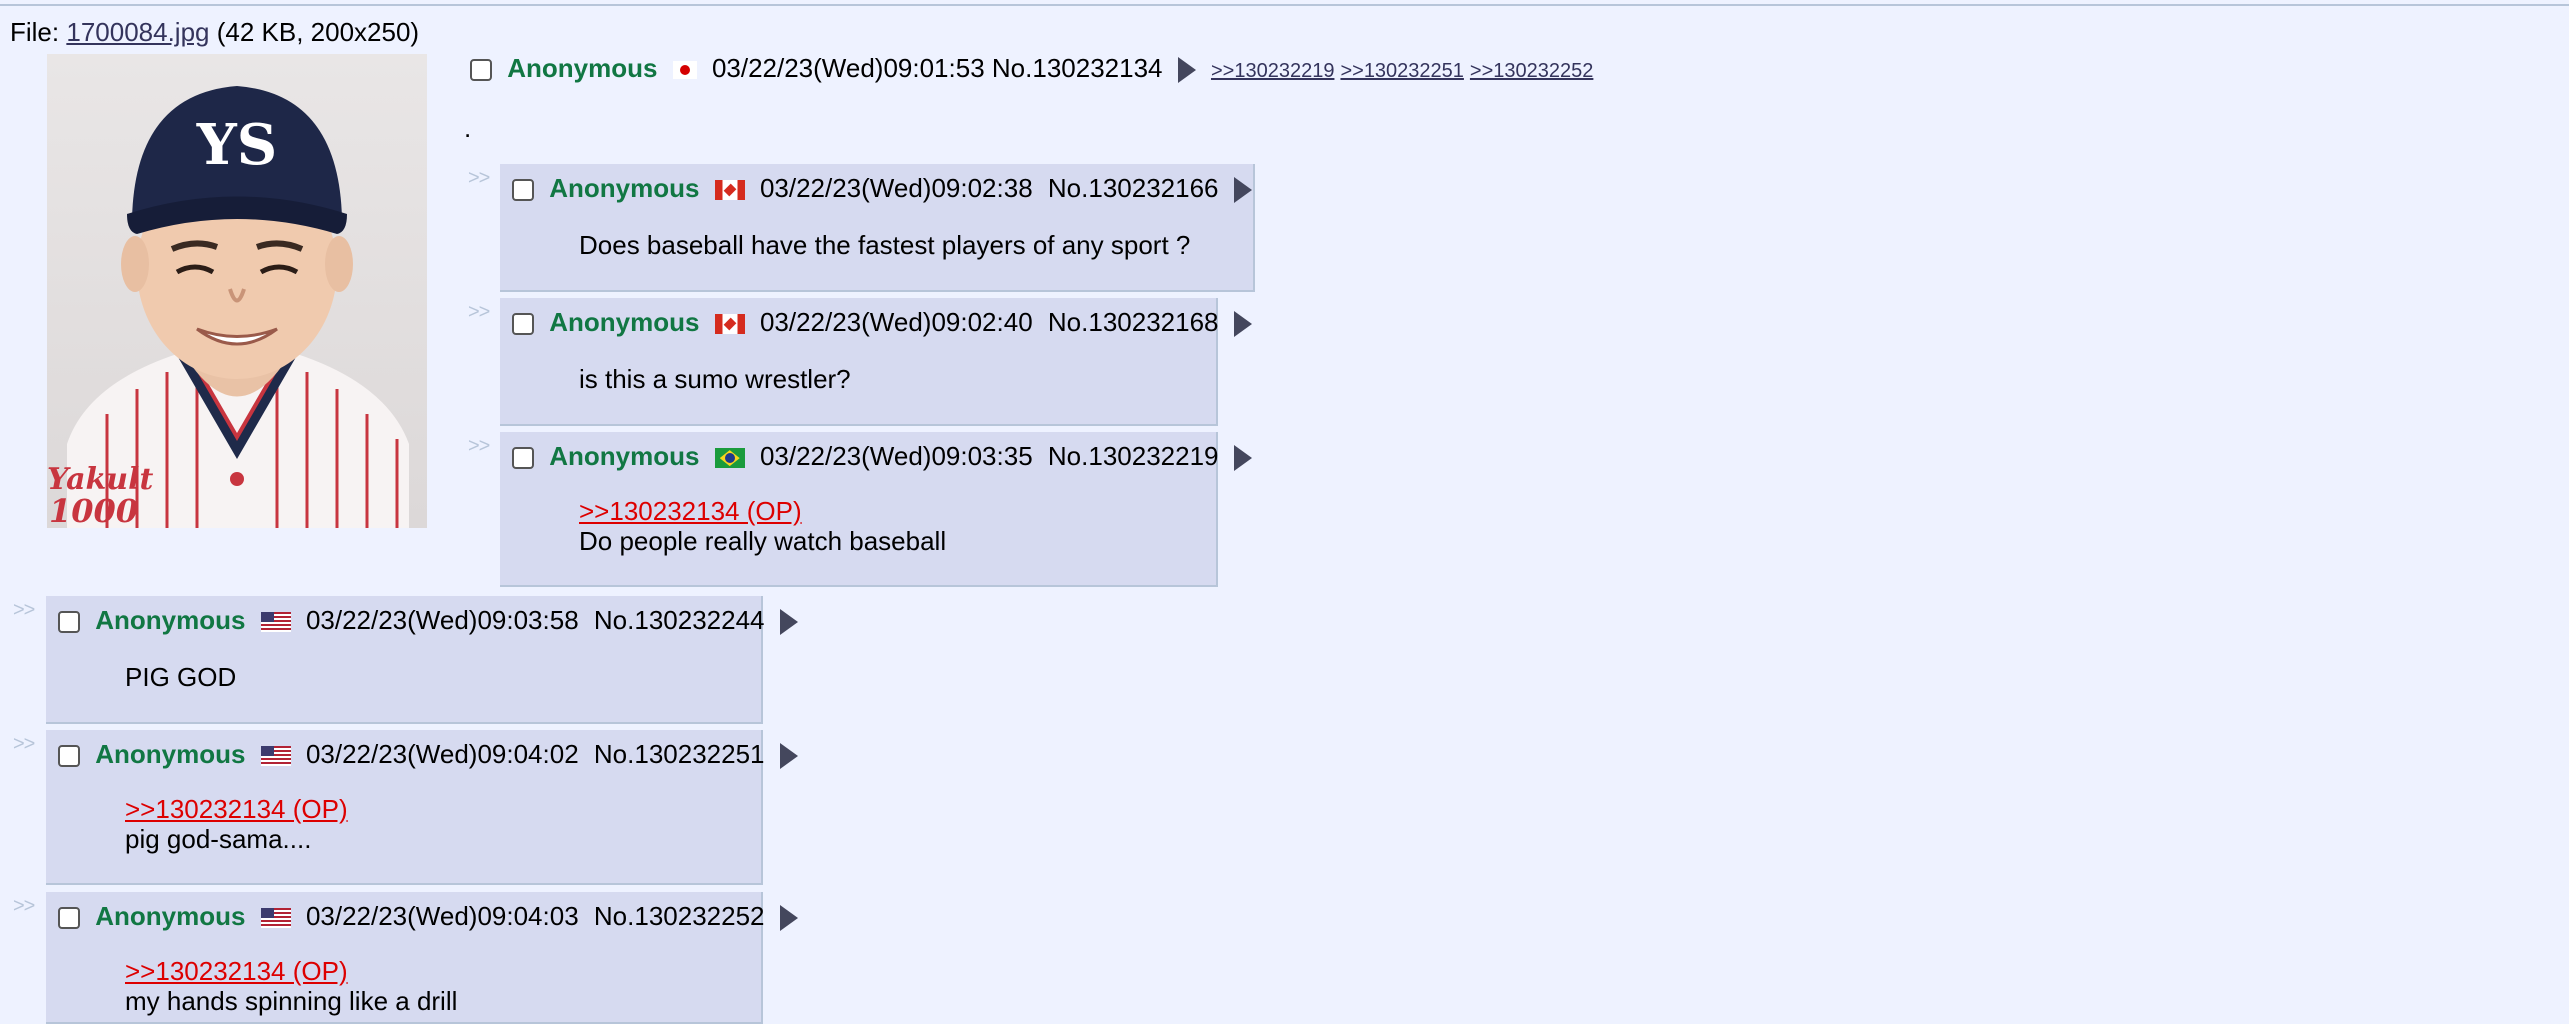  Describe the element at coordinates (679, 754) in the screenshot. I see `post-number: No.130232251` at that location.